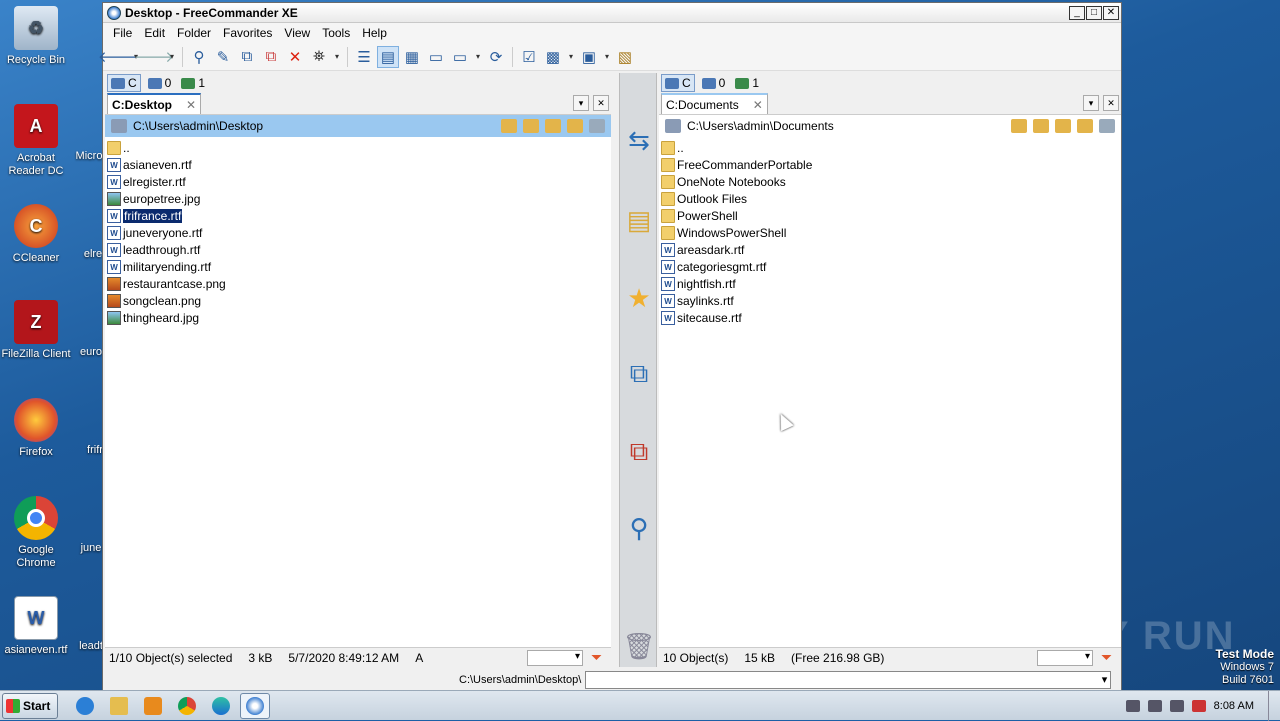  Describe the element at coordinates (890, 283) in the screenshot. I see `file-row: Wnightfish.rtf` at that location.